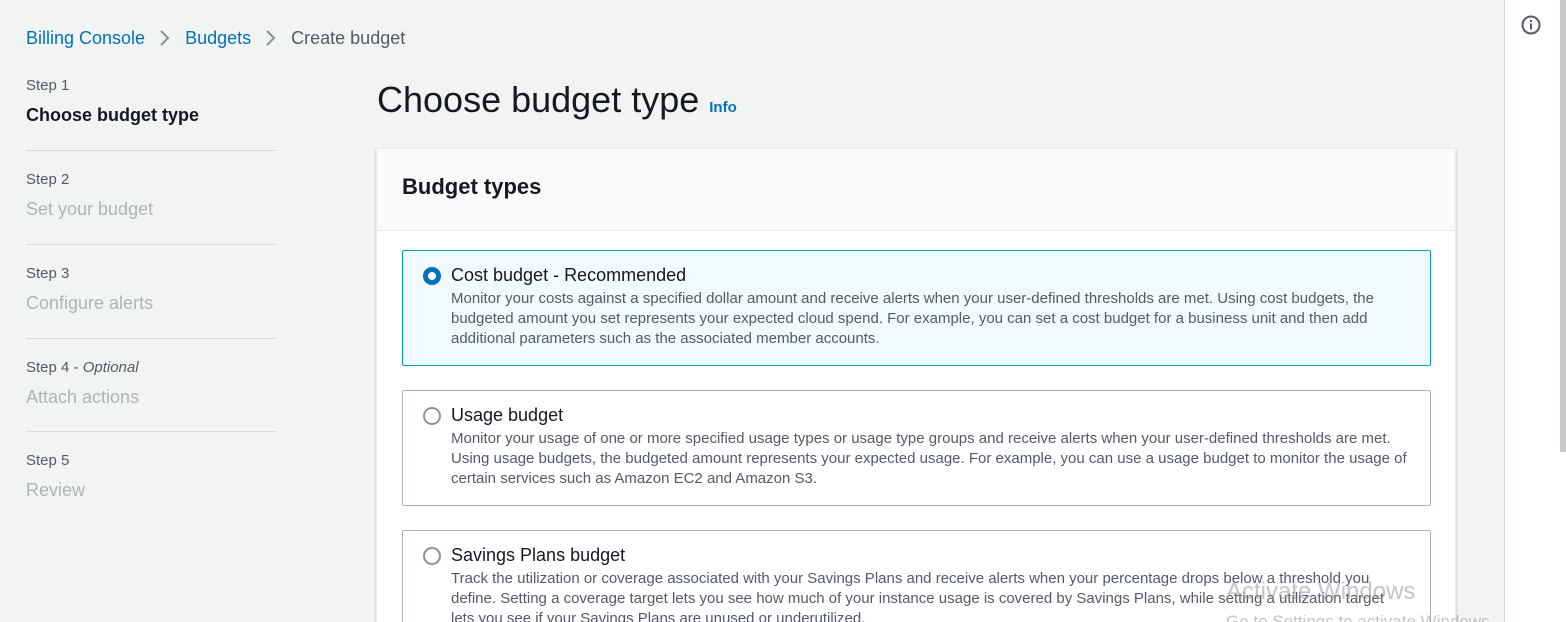 The width and height of the screenshot is (1566, 622). What do you see at coordinates (538, 555) in the screenshot?
I see `option-title: Savings Plans budget` at bounding box center [538, 555].